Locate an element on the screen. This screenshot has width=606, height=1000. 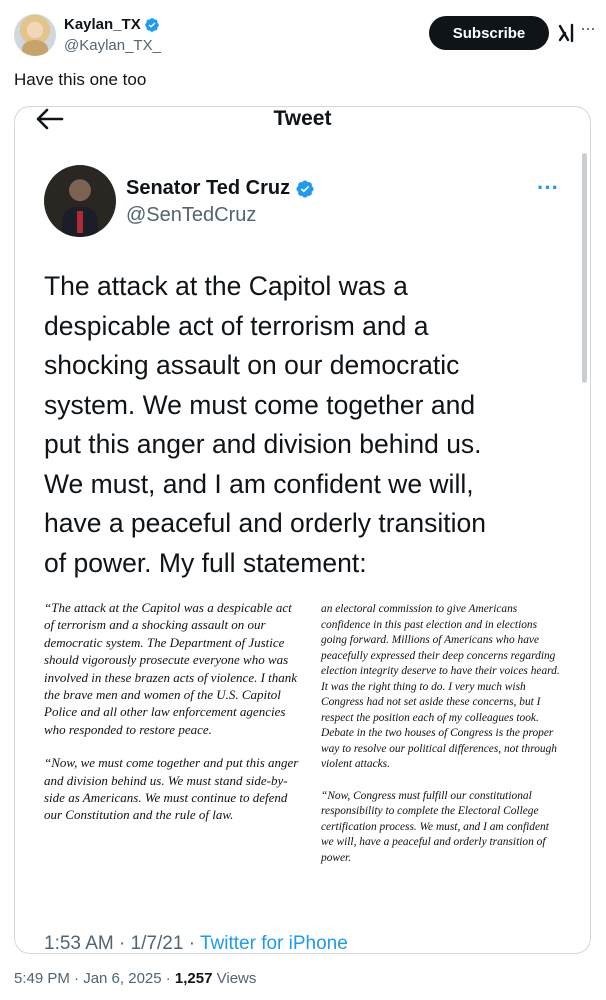
embedded-source-link: Twitter for iPhone is located at coordinates (273, 943).